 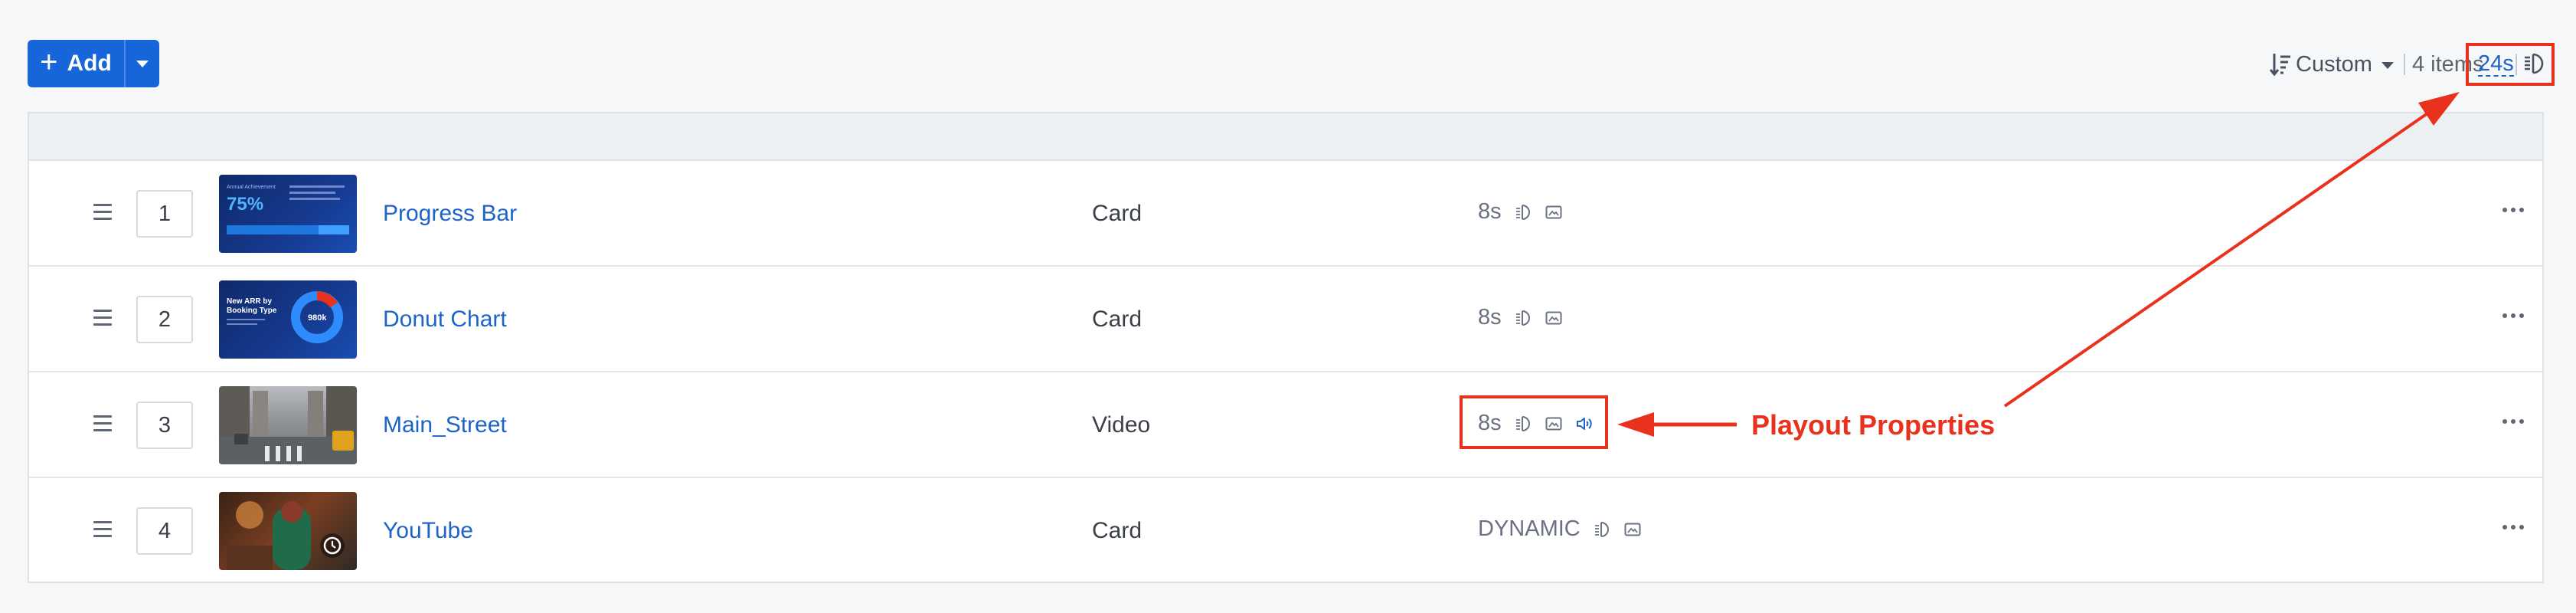 What do you see at coordinates (1584, 424) in the screenshot?
I see `volume-icon` at bounding box center [1584, 424].